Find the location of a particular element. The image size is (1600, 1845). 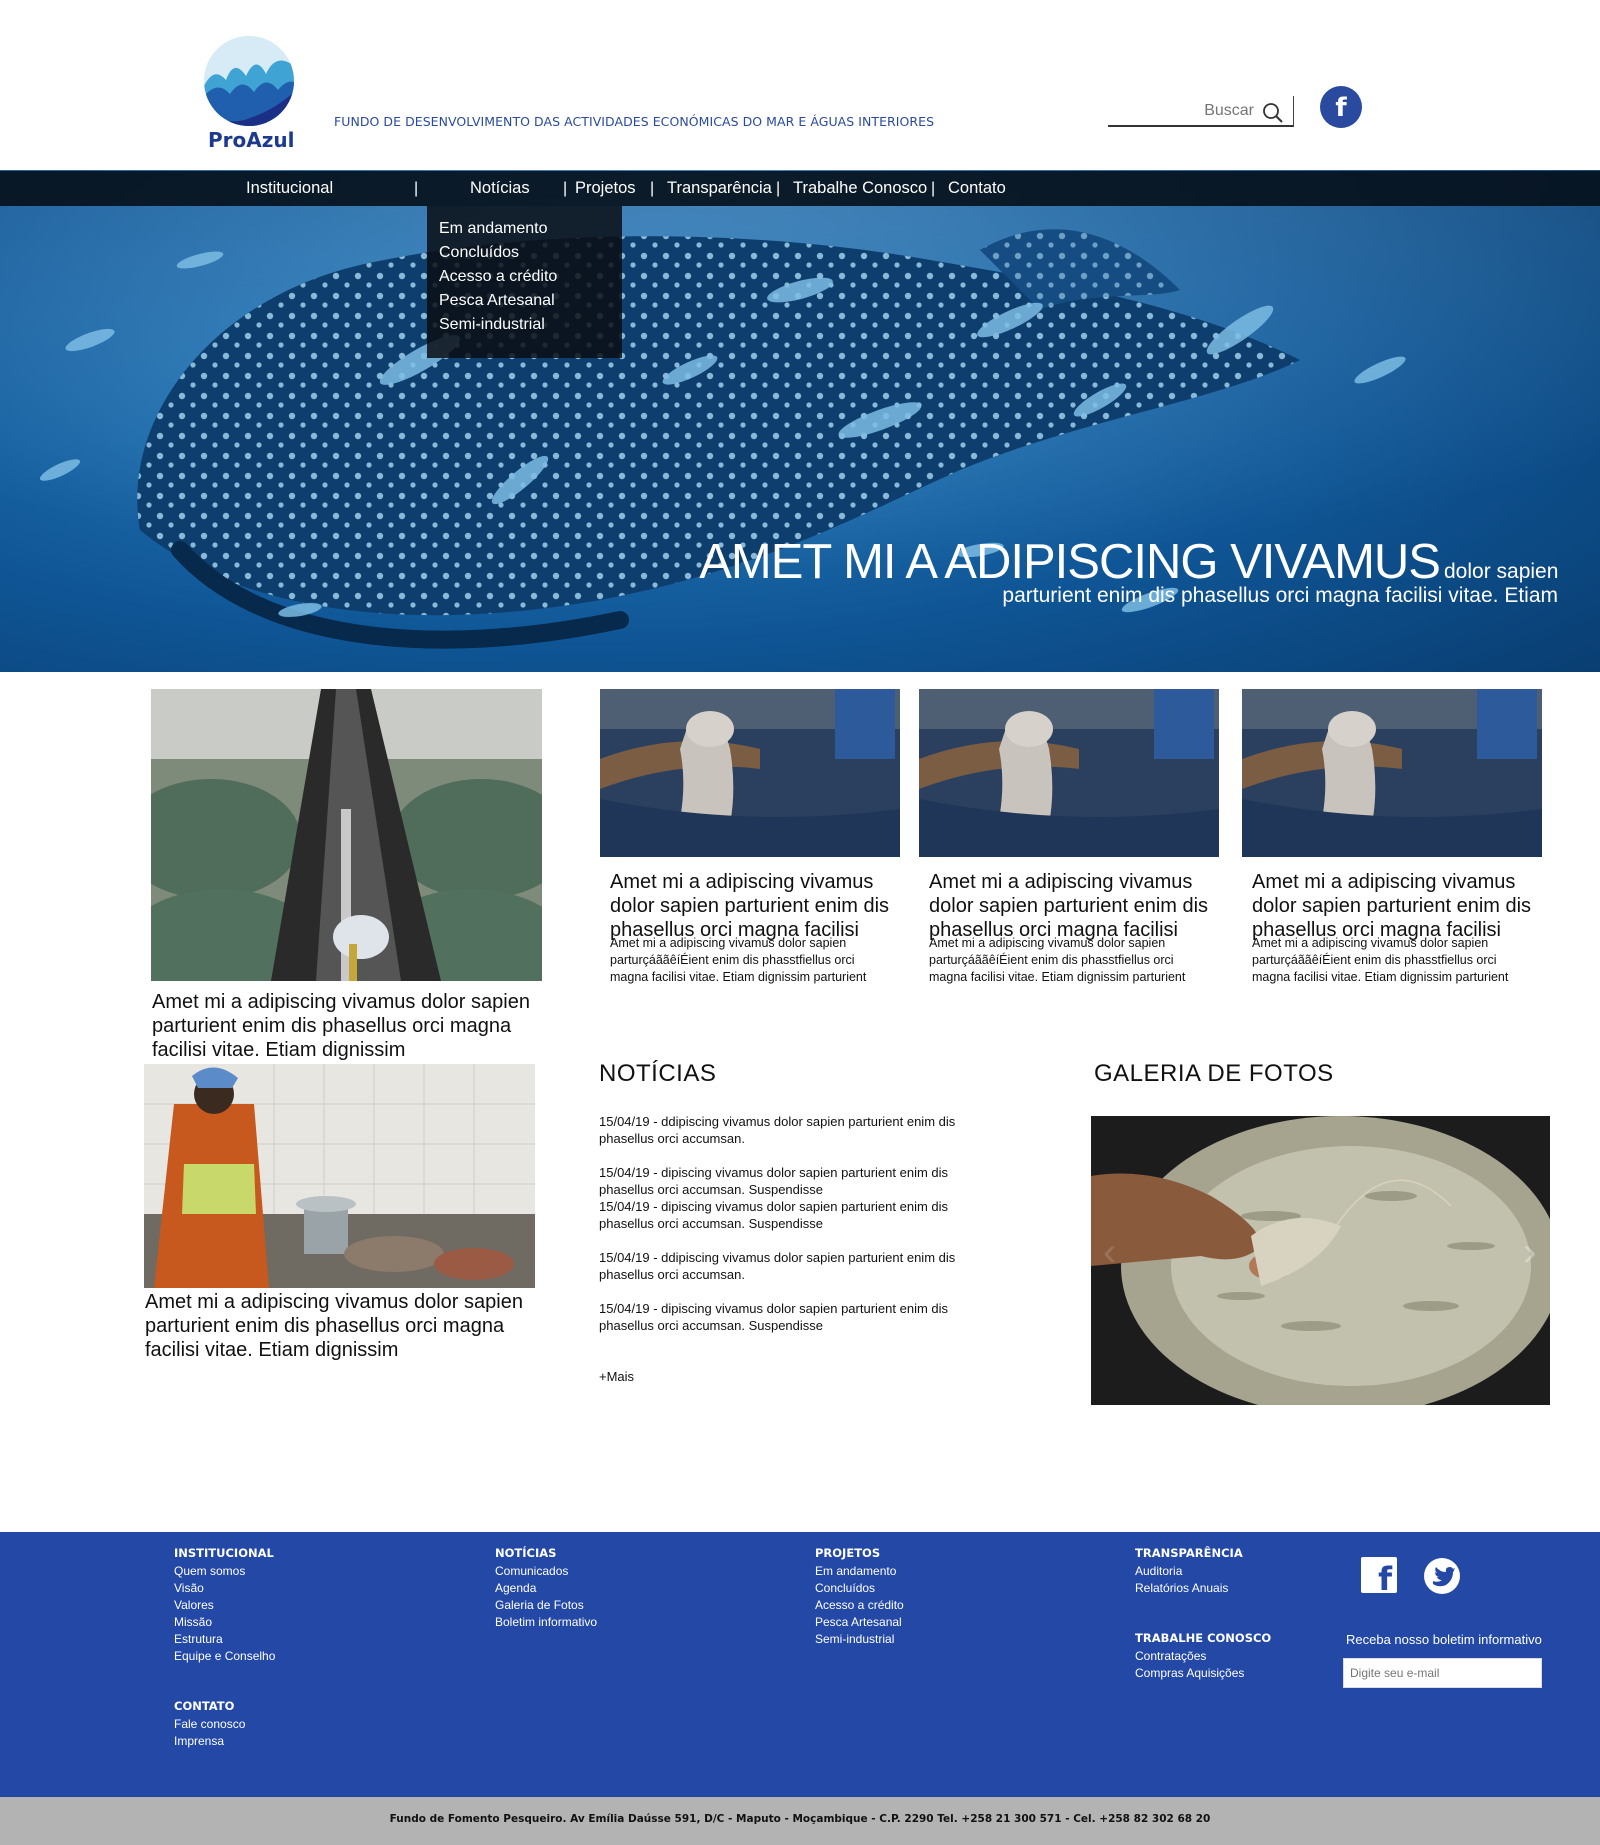

fish-farm-image is located at coordinates (346, 835).